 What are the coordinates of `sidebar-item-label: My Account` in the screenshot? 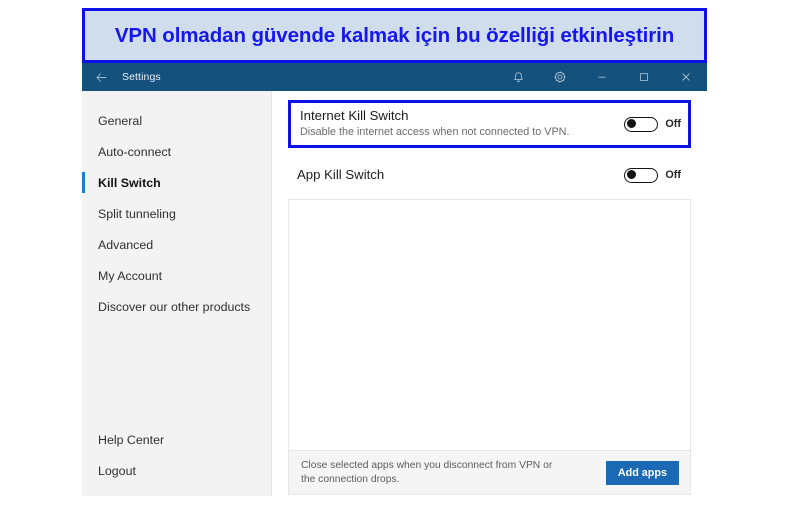 It's located at (130, 275).